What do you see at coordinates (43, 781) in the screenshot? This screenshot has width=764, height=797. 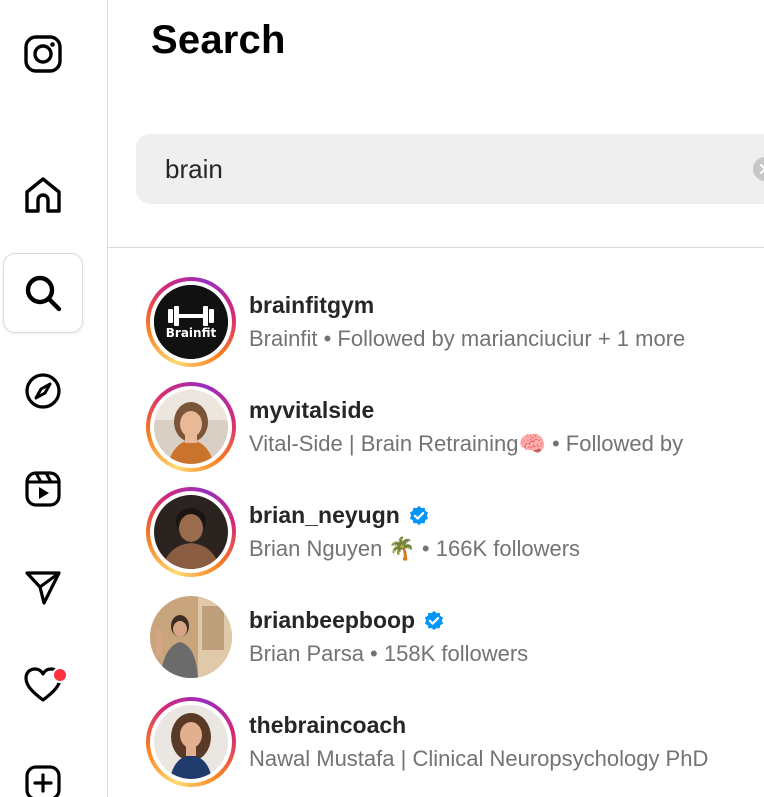 I see `create-plus-icon` at bounding box center [43, 781].